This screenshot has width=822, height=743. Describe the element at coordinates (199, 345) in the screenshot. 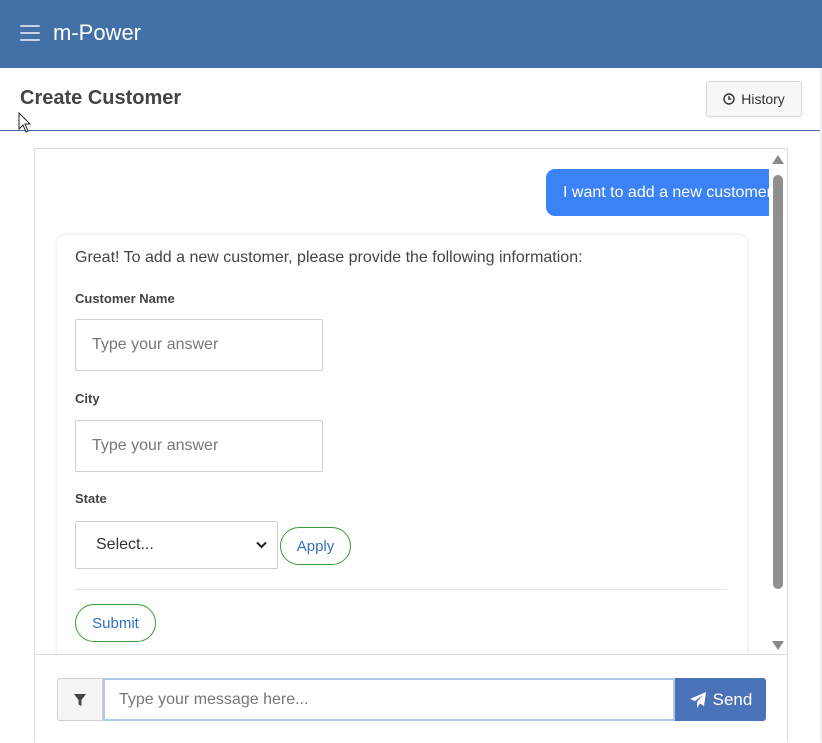

I see `customer-name-input` at that location.